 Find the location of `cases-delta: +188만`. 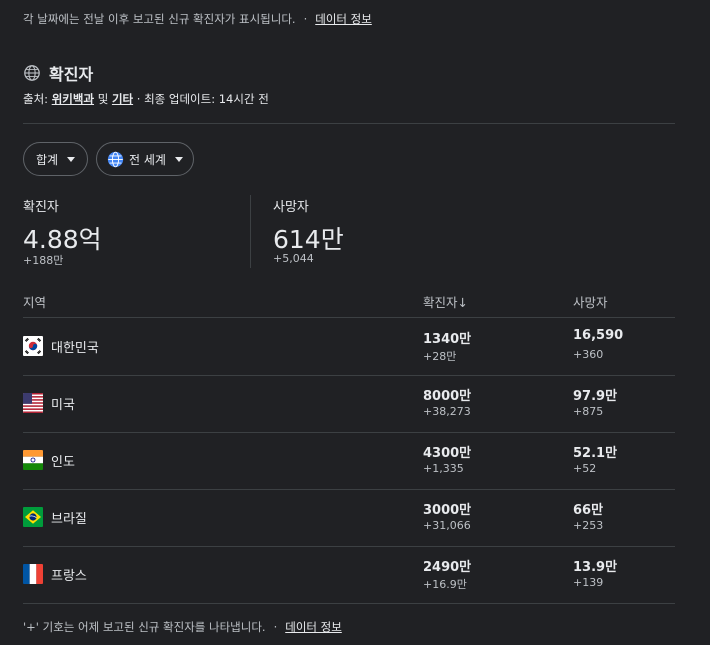

cases-delta: +188만 is located at coordinates (43, 260).